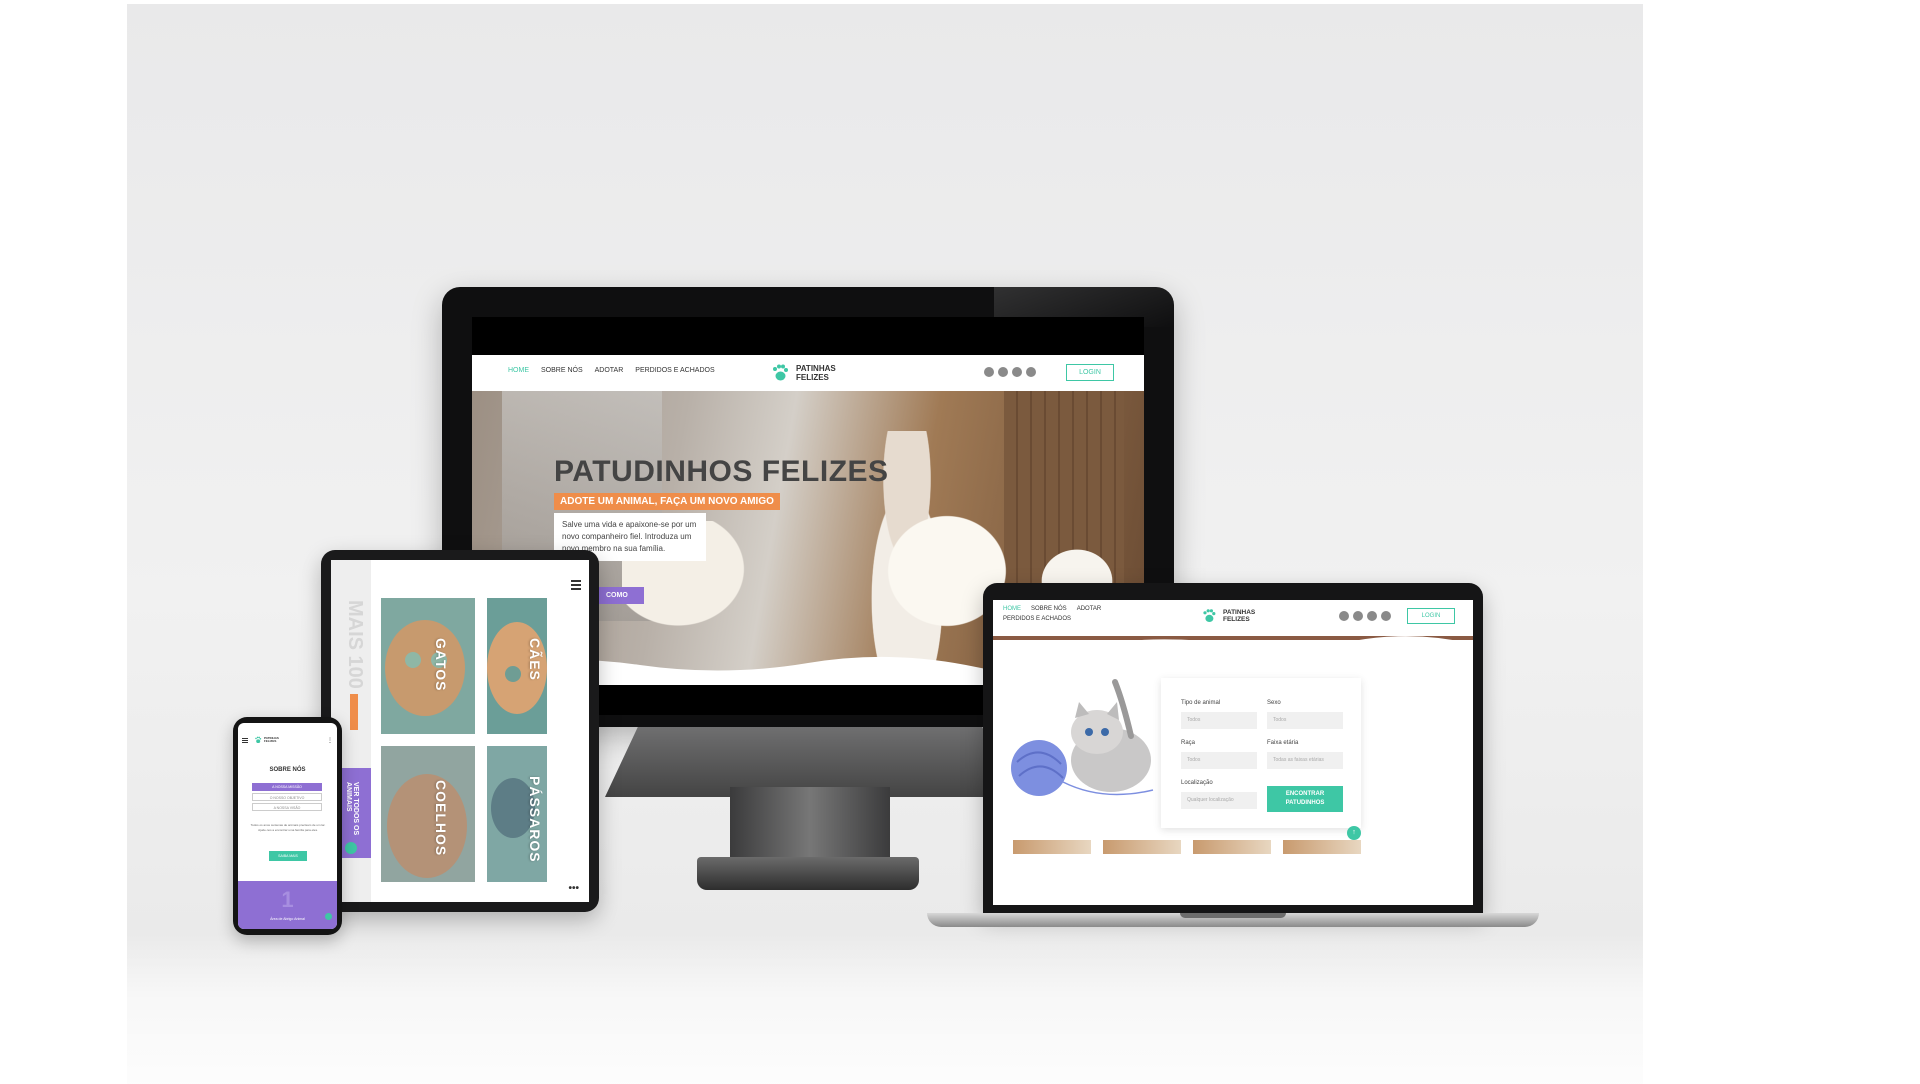 This screenshot has height=1084, width=1920. Describe the element at coordinates (1305, 760) in the screenshot. I see `age-select: Todas as faixas etárias` at that location.